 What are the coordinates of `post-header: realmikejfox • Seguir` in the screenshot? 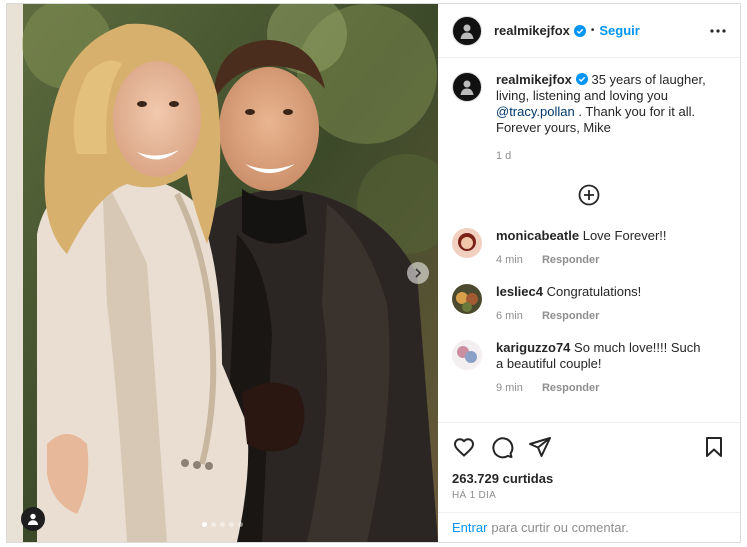 It's located at (589, 31).